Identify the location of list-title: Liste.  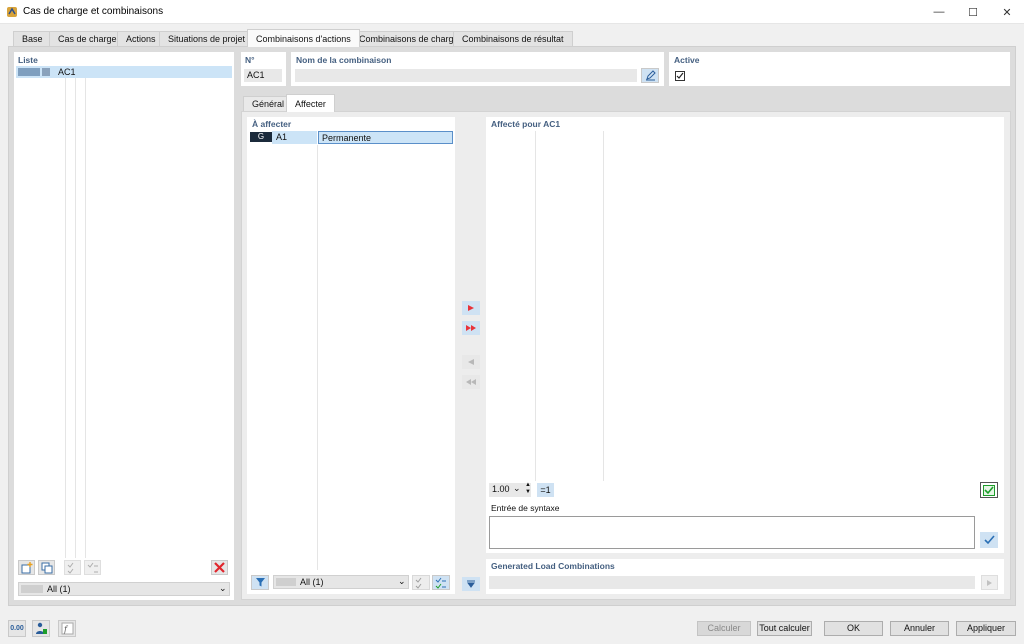
(28, 60).